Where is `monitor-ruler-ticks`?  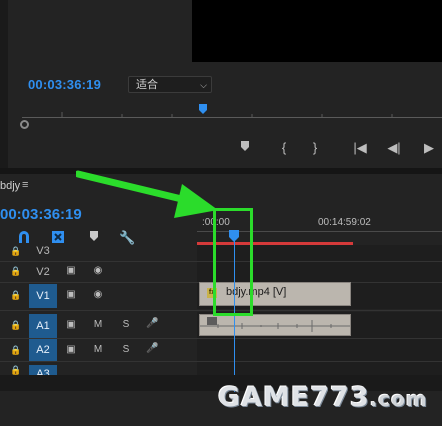
monitor-ruler-ticks is located at coordinates (227, 115).